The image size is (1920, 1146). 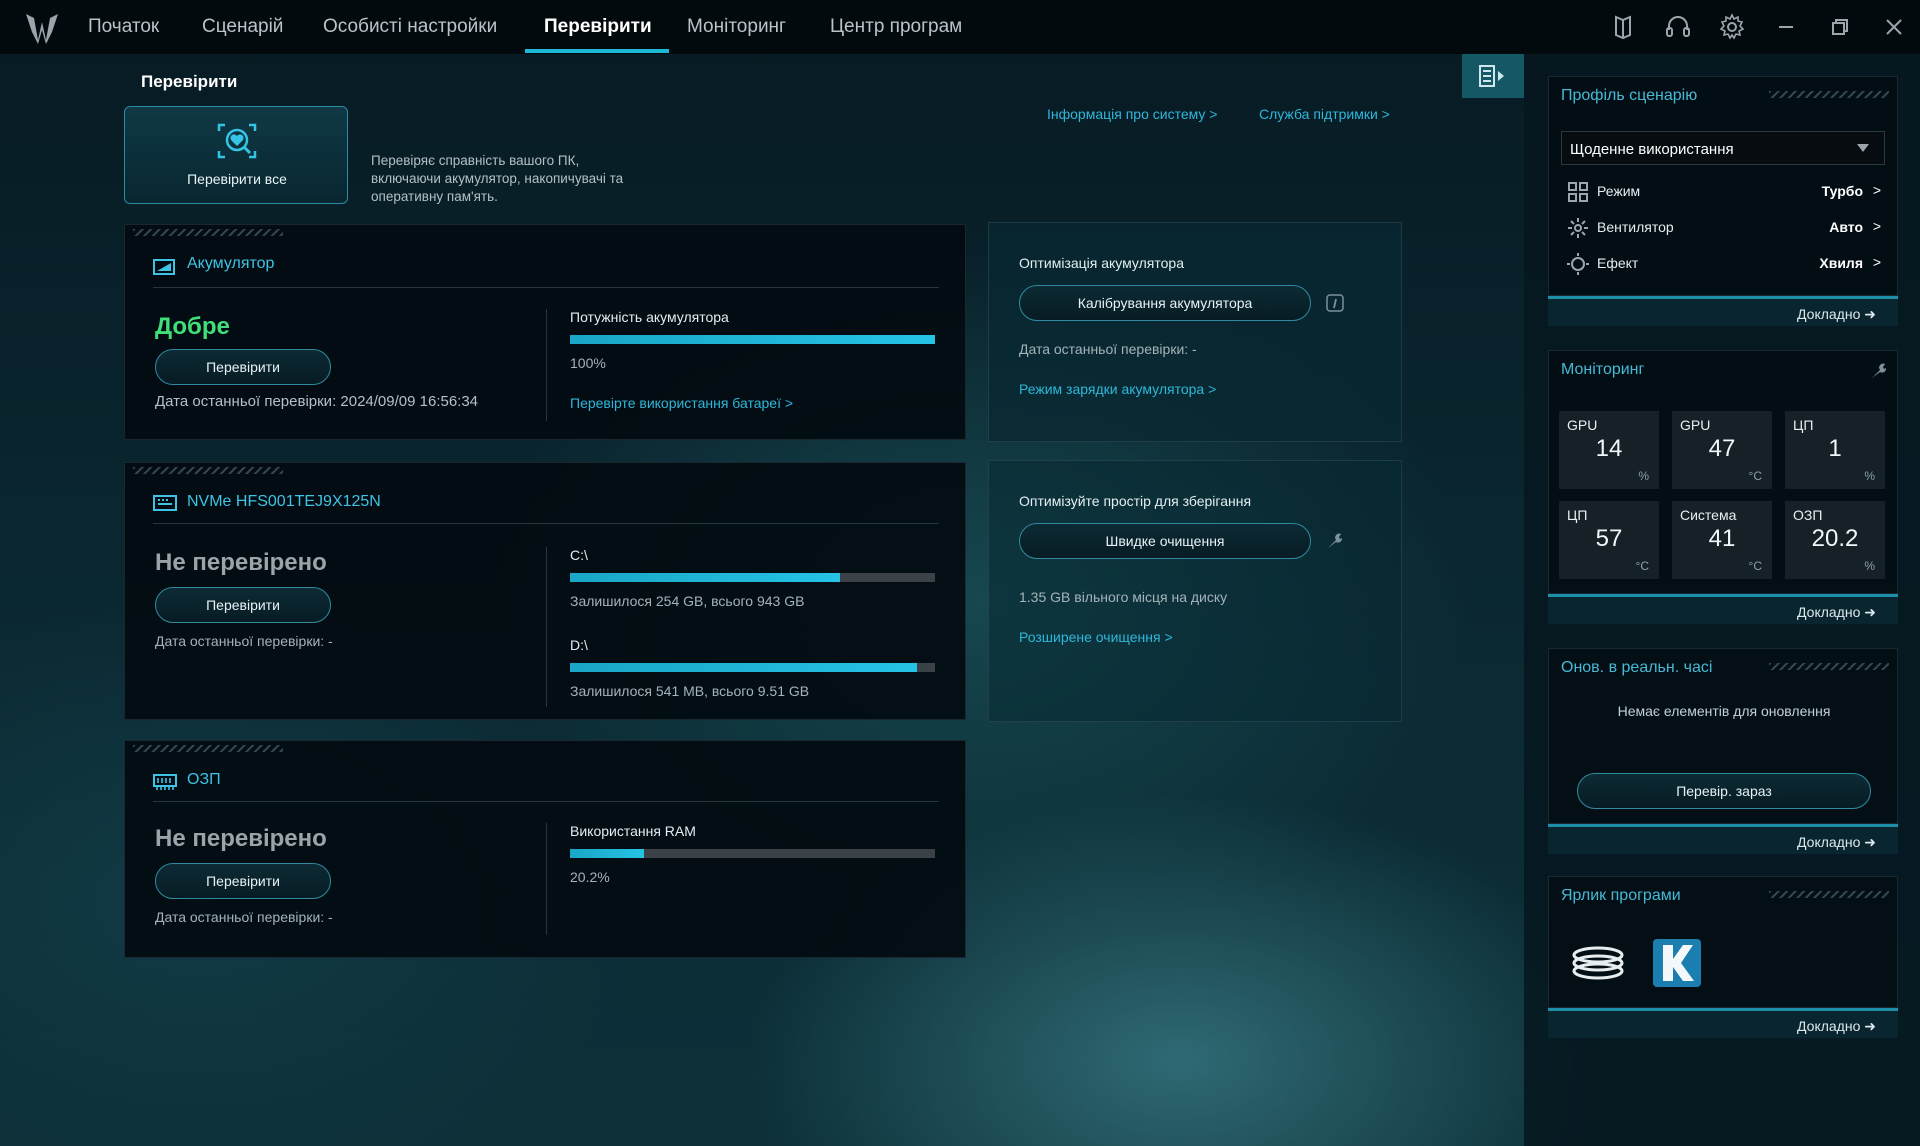 What do you see at coordinates (1578, 228) in the screenshot?
I see `fan-icon` at bounding box center [1578, 228].